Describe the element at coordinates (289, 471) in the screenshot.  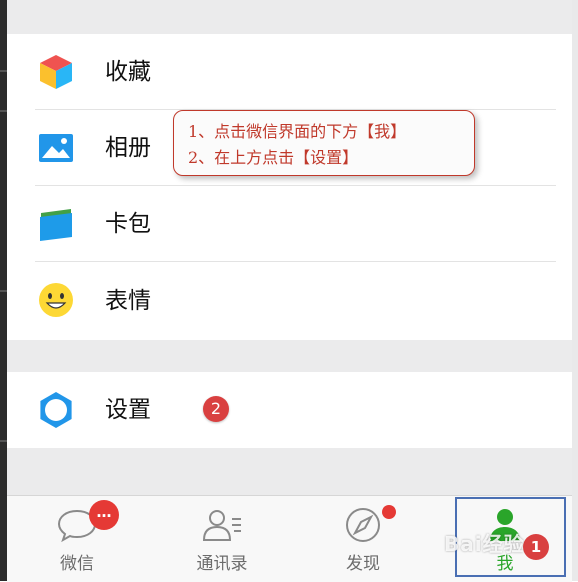
I see `section-gap-bottom` at that location.